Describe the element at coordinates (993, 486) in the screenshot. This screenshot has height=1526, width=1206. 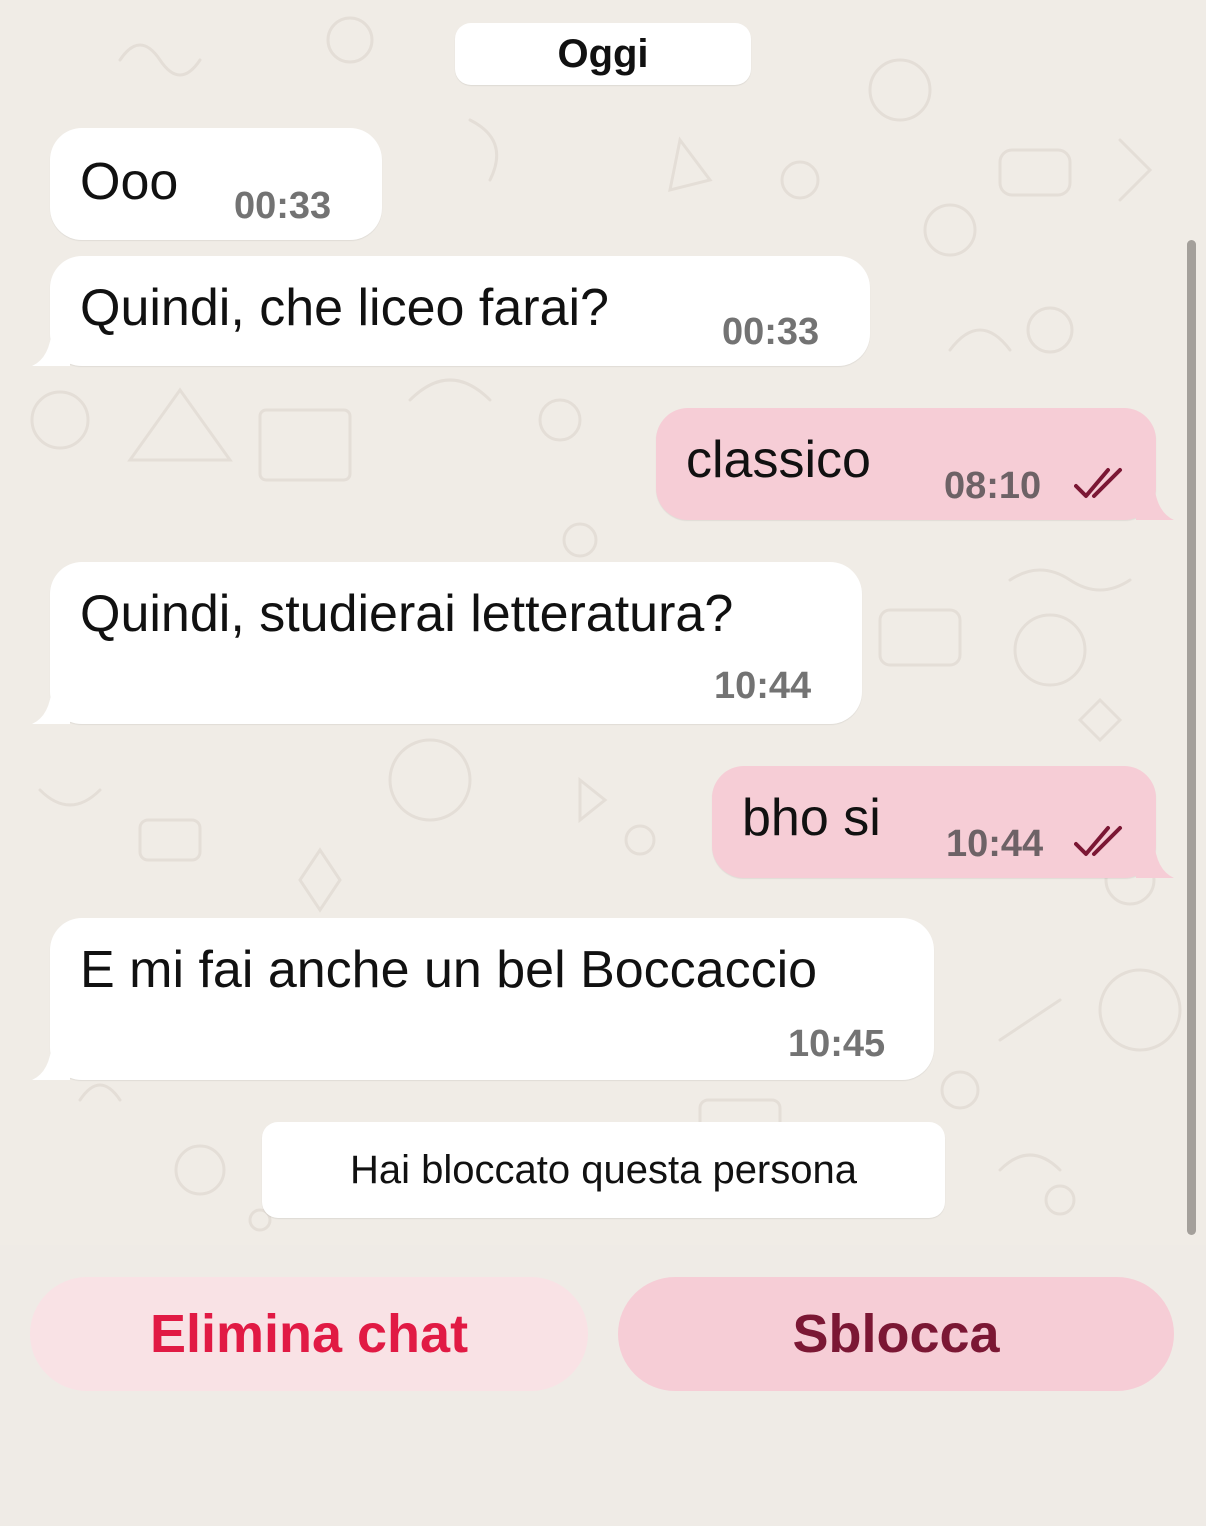
I see `message-time: 08:10` at that location.